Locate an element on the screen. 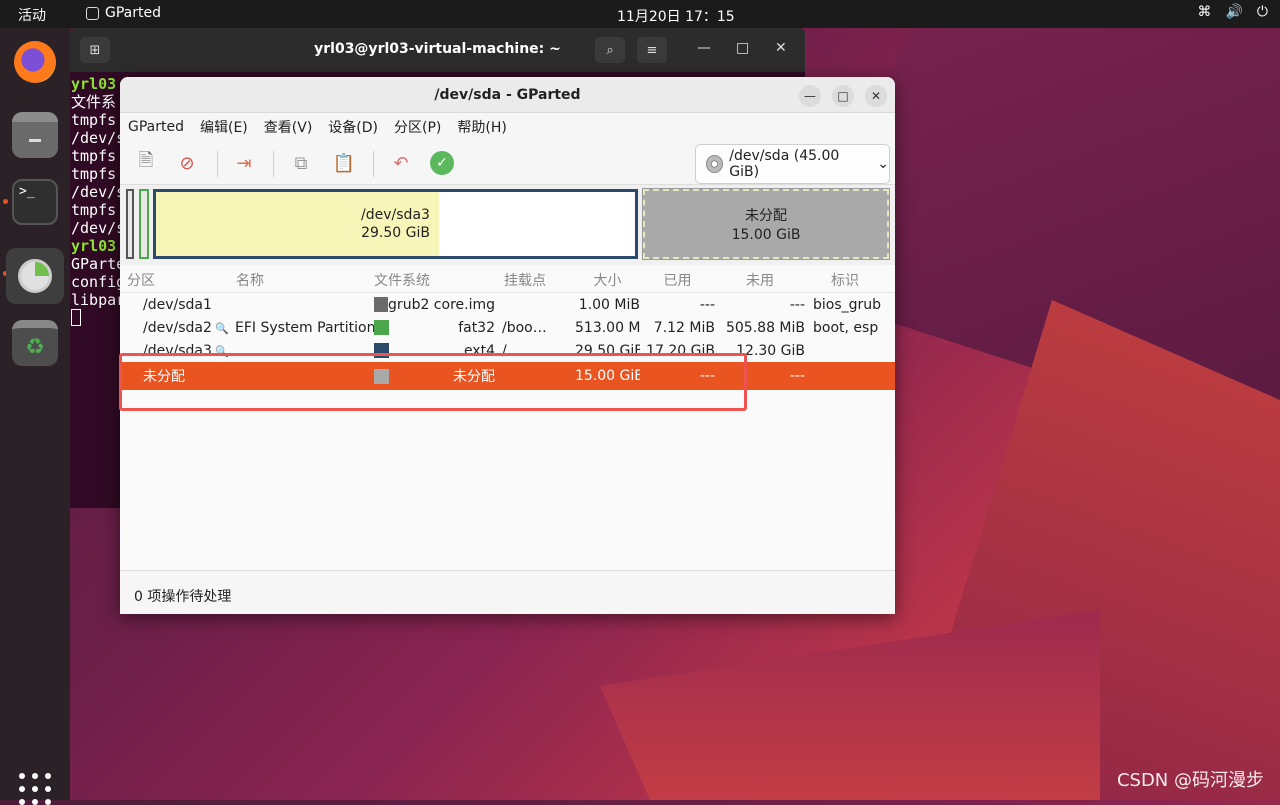 Image resolution: width=1280 pixels, height=805 pixels. cell-size: 1.00 MiB is located at coordinates (609, 304).